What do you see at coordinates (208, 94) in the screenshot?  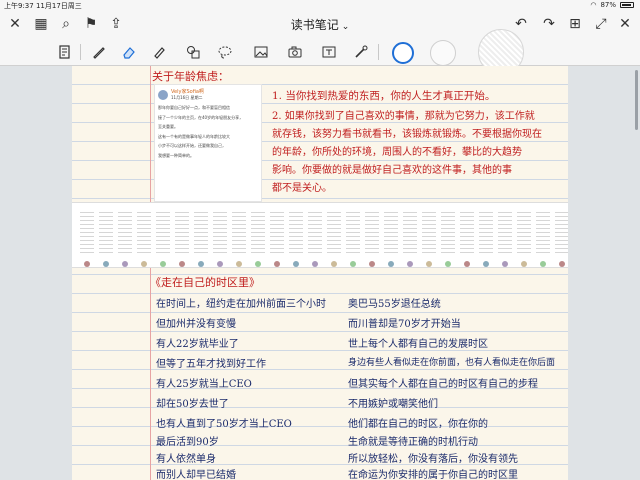 I see `post-header: Vely家Sofia啊 11月16日 星期二` at bounding box center [208, 94].